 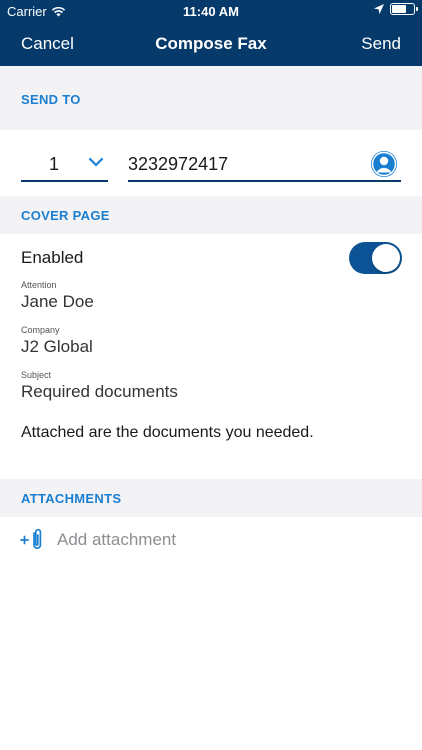 What do you see at coordinates (64, 165) in the screenshot?
I see `line-selector: 1` at bounding box center [64, 165].